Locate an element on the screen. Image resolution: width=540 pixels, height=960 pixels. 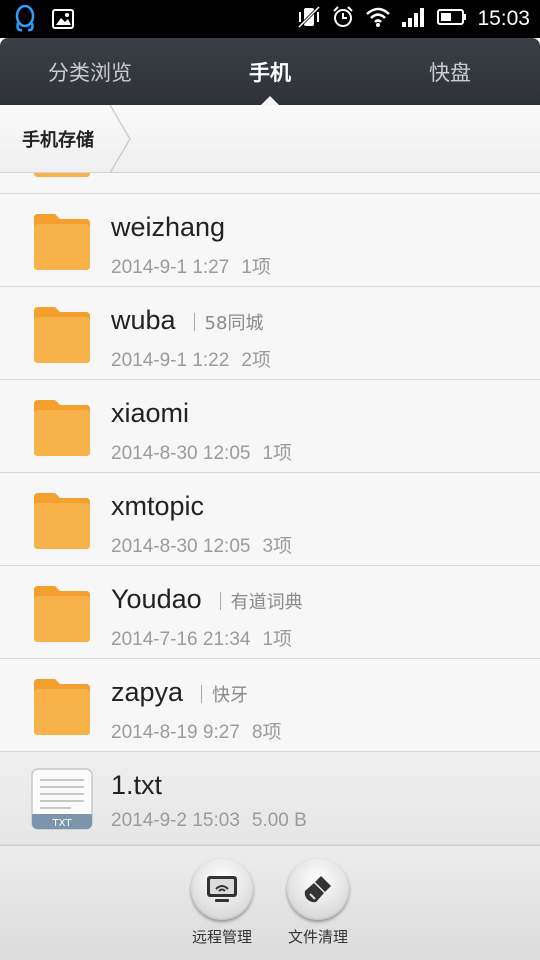
remote-manage-icon is located at coordinates (222, 889).